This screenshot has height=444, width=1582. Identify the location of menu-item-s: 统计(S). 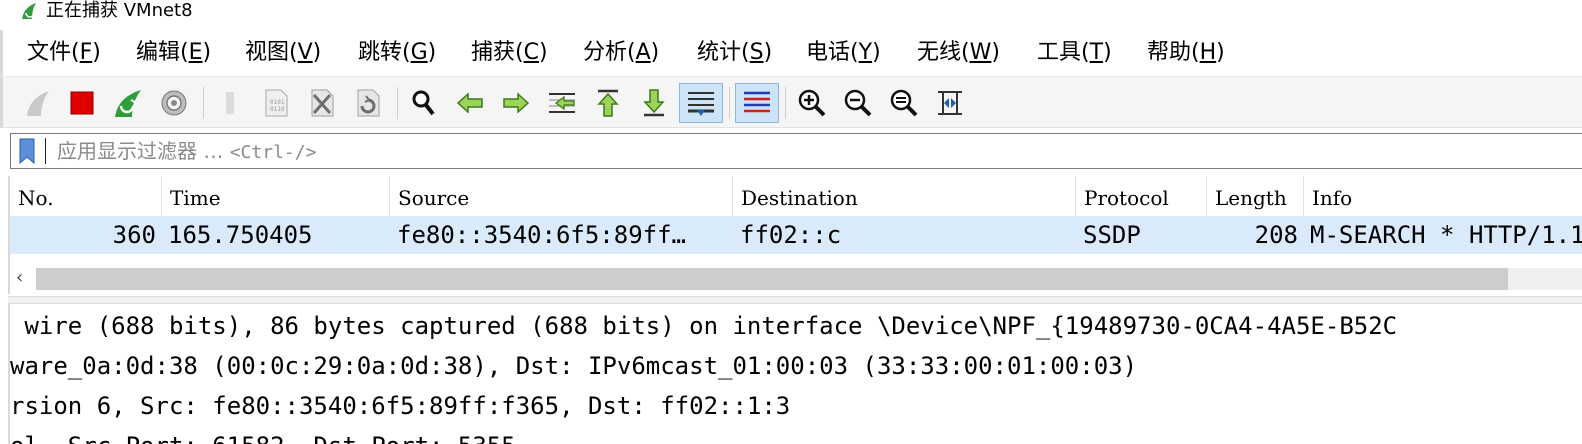
(734, 53).